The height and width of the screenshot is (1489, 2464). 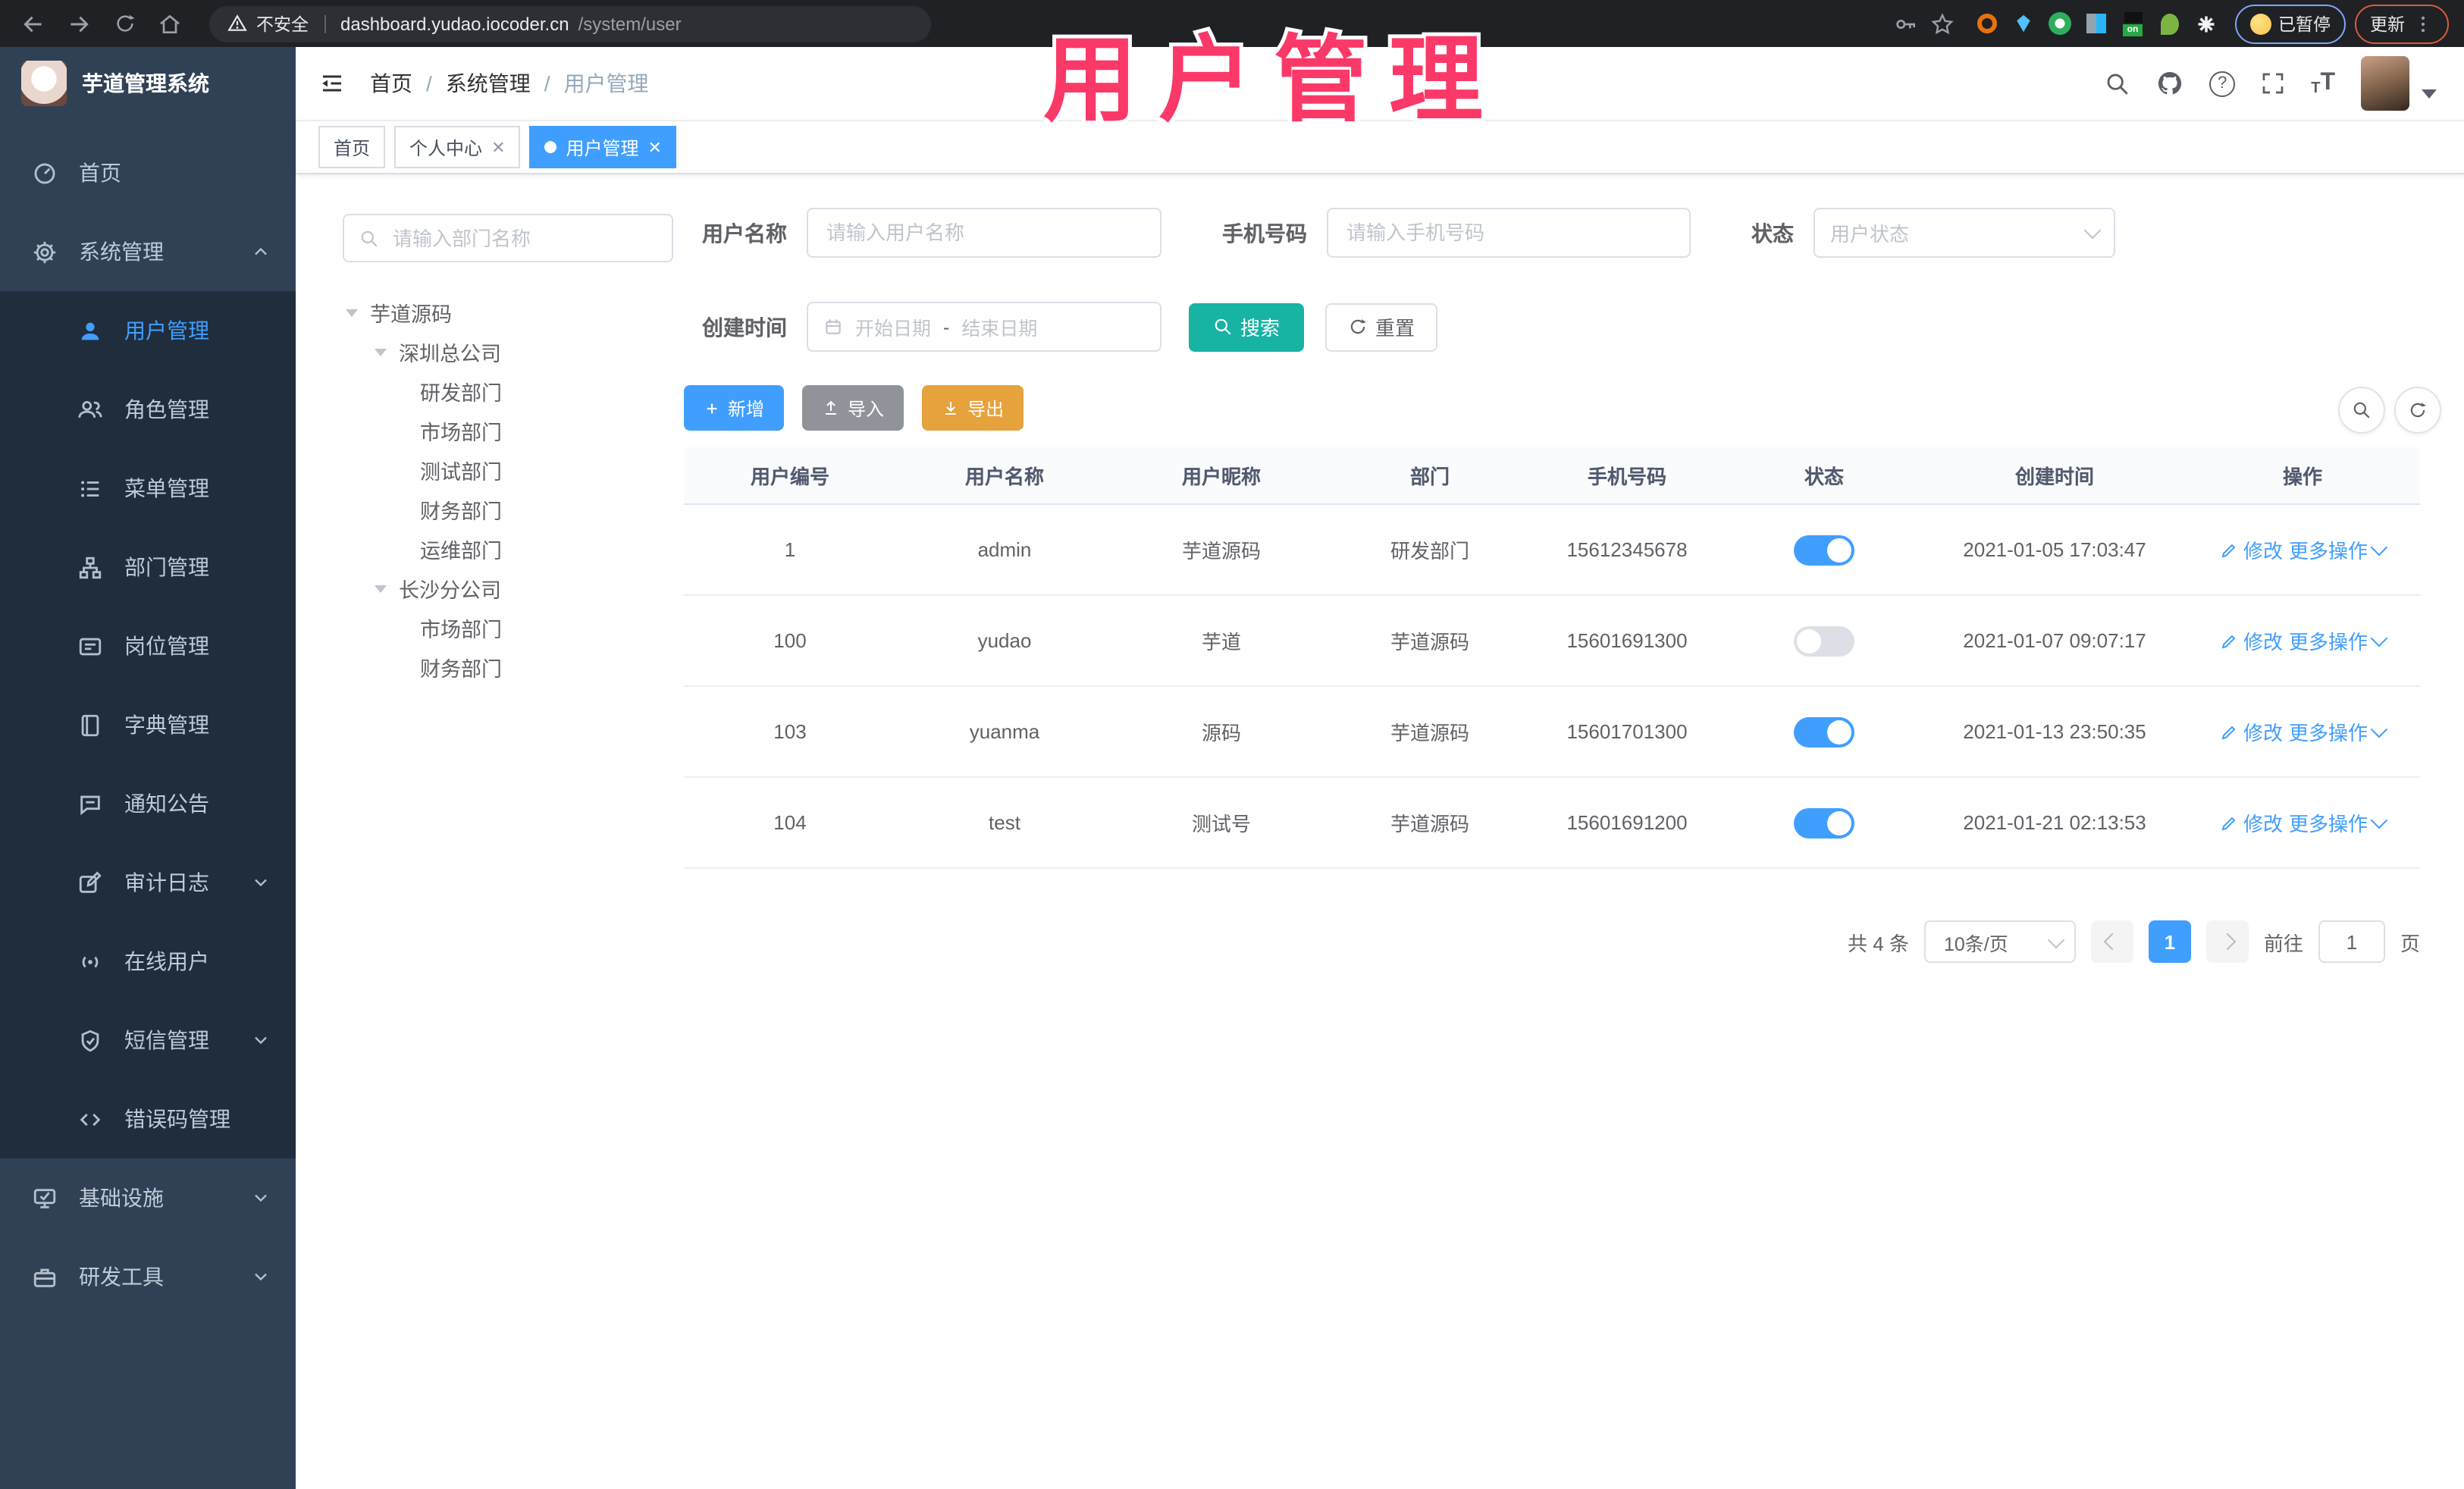 I want to click on breadcrumb-system: 系统管理, so click(x=489, y=83).